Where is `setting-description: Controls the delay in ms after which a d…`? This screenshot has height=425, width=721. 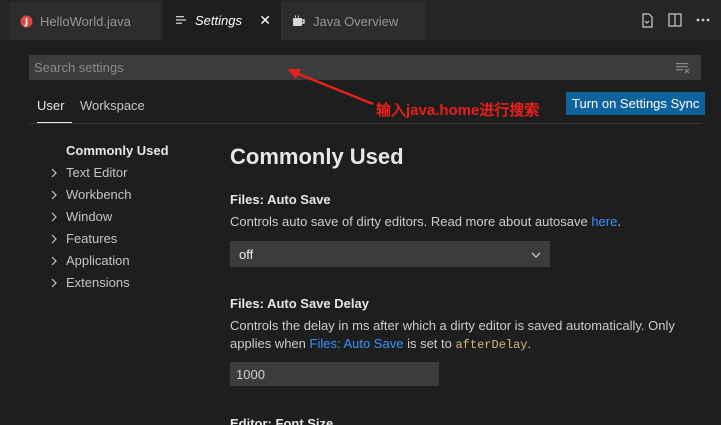
setting-description: Controls the delay in ms after which a d… is located at coordinates (452, 335).